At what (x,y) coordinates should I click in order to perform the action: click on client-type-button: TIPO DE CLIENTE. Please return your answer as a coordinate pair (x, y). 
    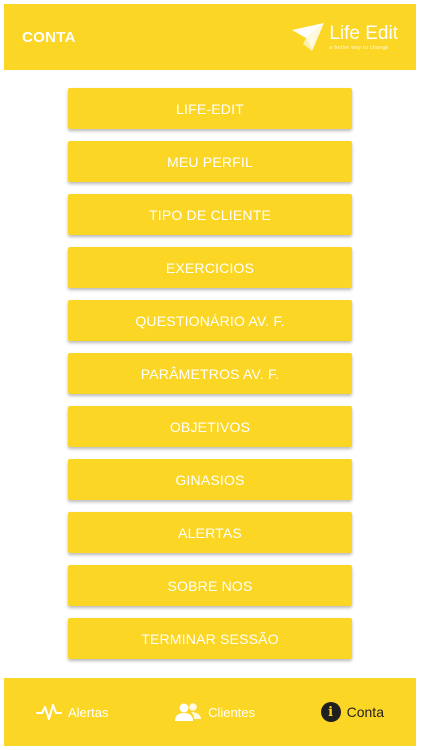
    Looking at the image, I should click on (210, 214).